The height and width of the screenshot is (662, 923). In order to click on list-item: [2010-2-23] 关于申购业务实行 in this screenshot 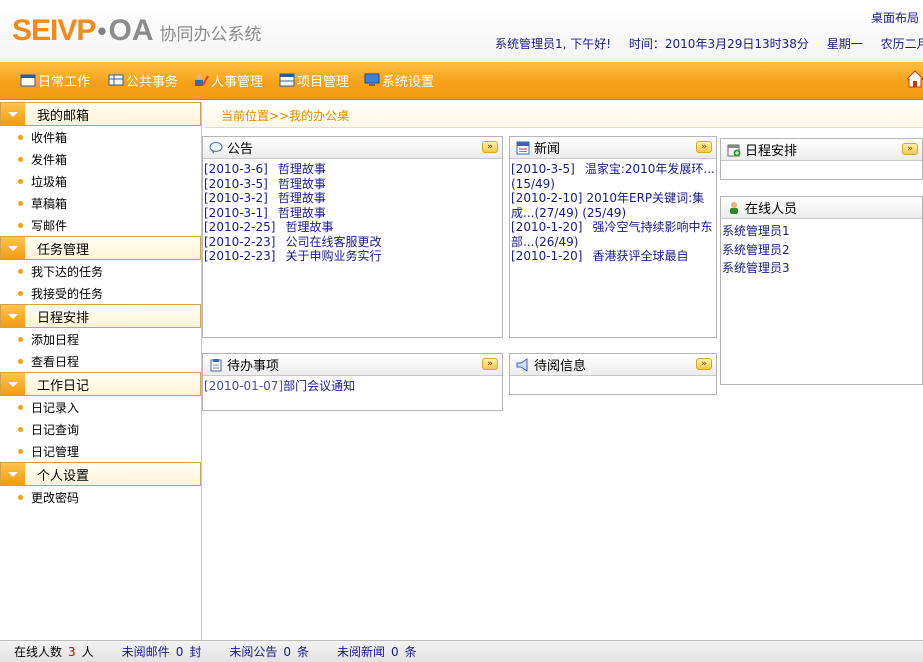, I will do `click(352, 256)`.